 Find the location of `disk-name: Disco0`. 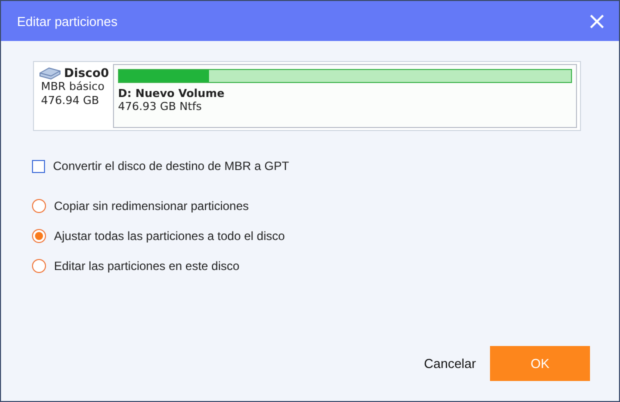

disk-name: Disco0 is located at coordinates (86, 73).